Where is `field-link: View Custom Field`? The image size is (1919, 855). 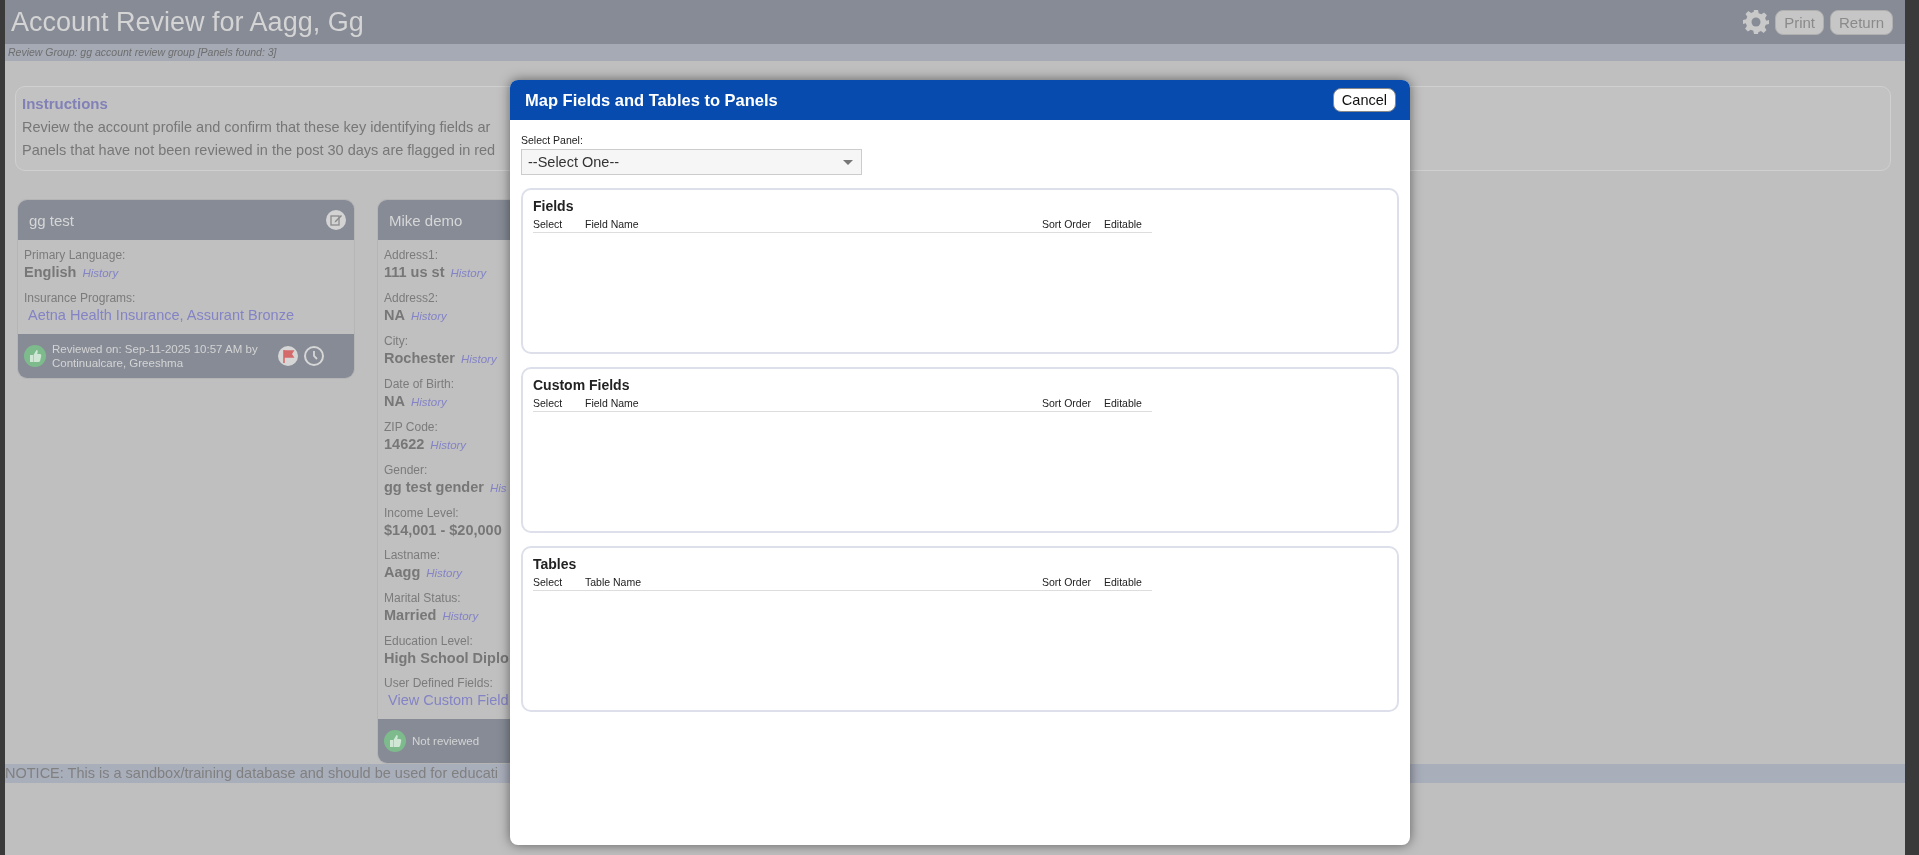
field-link: View Custom Field is located at coordinates (450, 700).